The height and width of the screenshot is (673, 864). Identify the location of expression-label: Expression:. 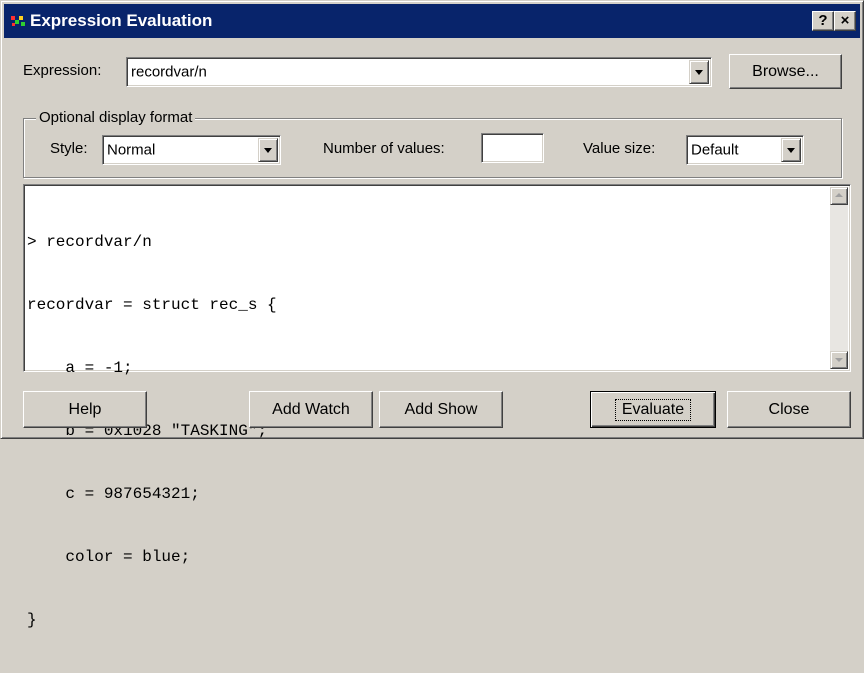
(62, 70).